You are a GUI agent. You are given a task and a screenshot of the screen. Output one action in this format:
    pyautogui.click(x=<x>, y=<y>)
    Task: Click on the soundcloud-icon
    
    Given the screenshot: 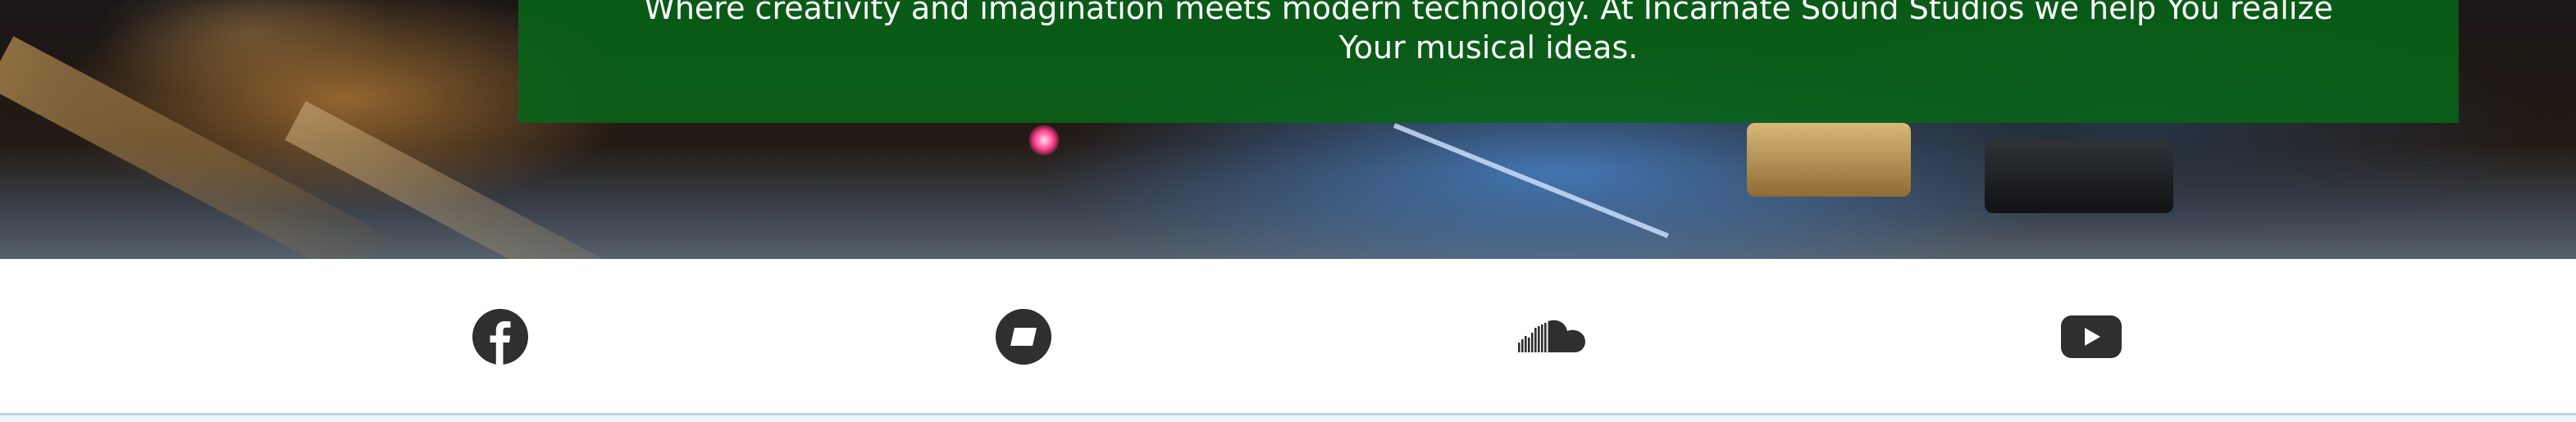 What is the action you would take?
    pyautogui.click(x=1551, y=336)
    